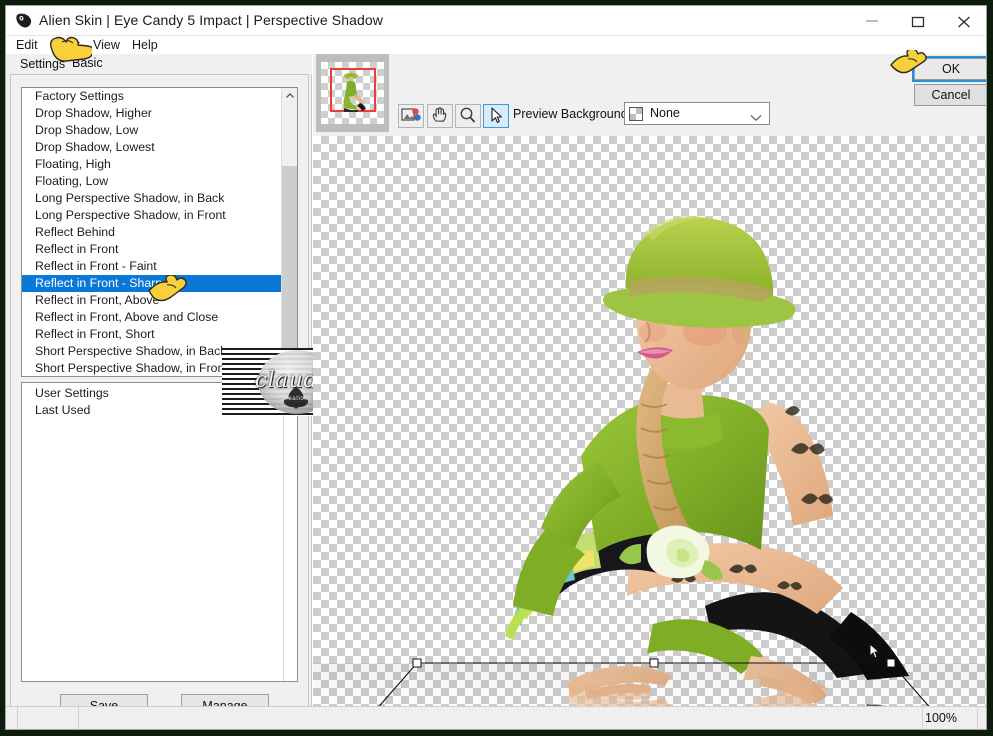 Image resolution: width=993 pixels, height=736 pixels. I want to click on settings-list-item: Factory Settings, so click(152, 96).